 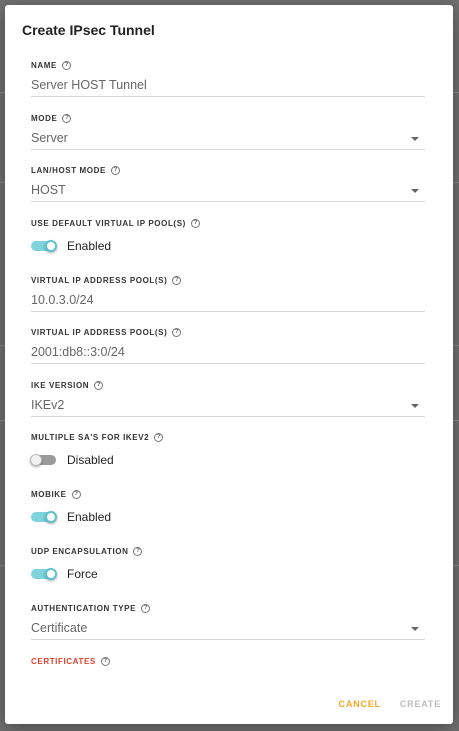 What do you see at coordinates (99, 332) in the screenshot?
I see `pool-v6-label: VIRTUAL IP ADDRESS POOL(S)` at bounding box center [99, 332].